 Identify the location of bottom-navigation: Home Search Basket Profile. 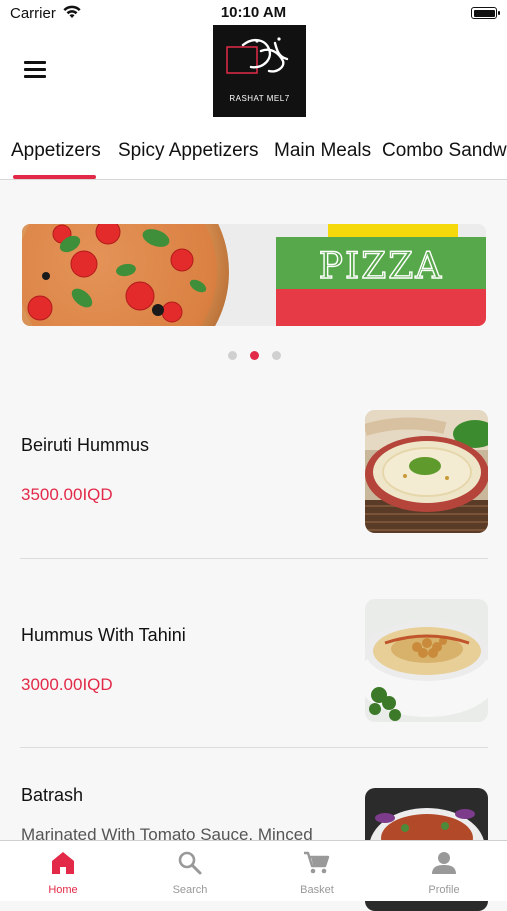
(253, 870).